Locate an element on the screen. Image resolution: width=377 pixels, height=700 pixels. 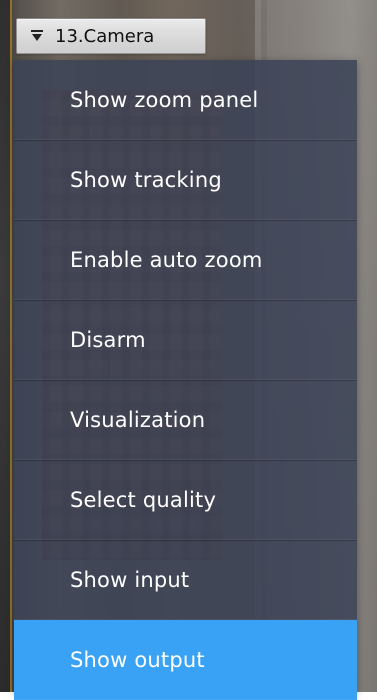
menu-item-enable-auto-zoom: Enable auto zoom is located at coordinates (185, 260).